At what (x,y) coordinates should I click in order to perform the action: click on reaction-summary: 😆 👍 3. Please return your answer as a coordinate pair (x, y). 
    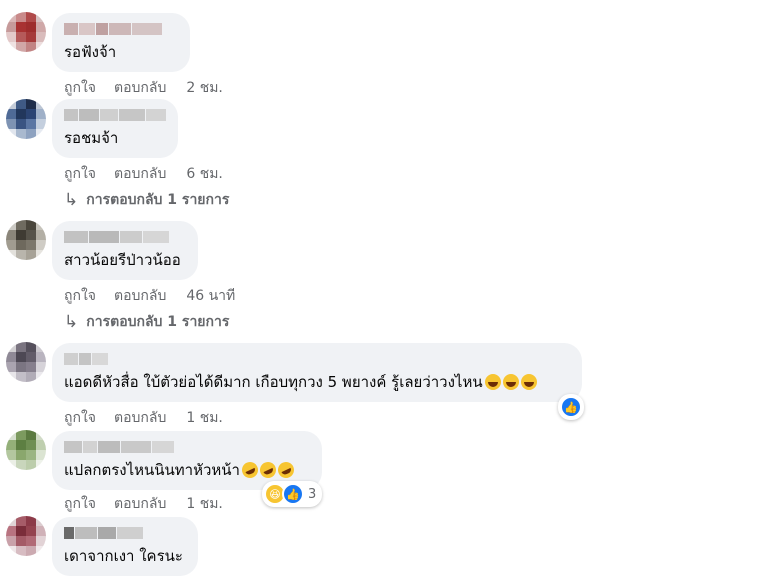
    Looking at the image, I should click on (292, 494).